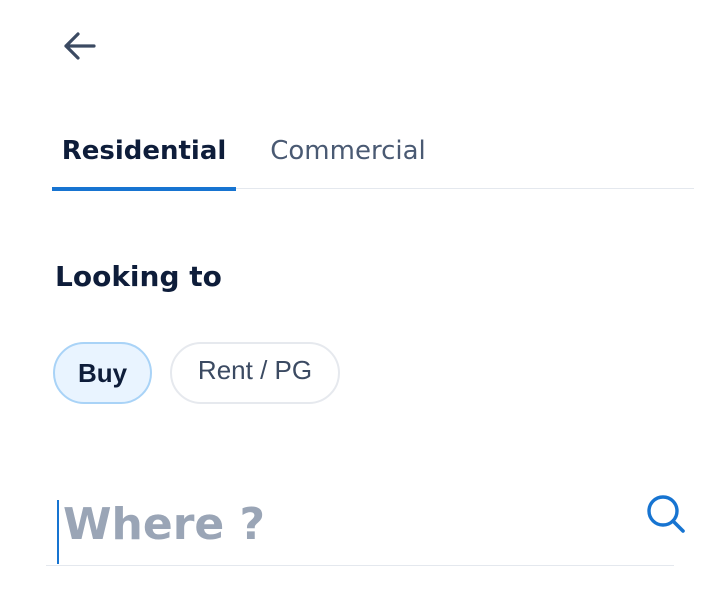 Image resolution: width=720 pixels, height=602 pixels. I want to click on tab-commercial-label: Commercial, so click(348, 150).